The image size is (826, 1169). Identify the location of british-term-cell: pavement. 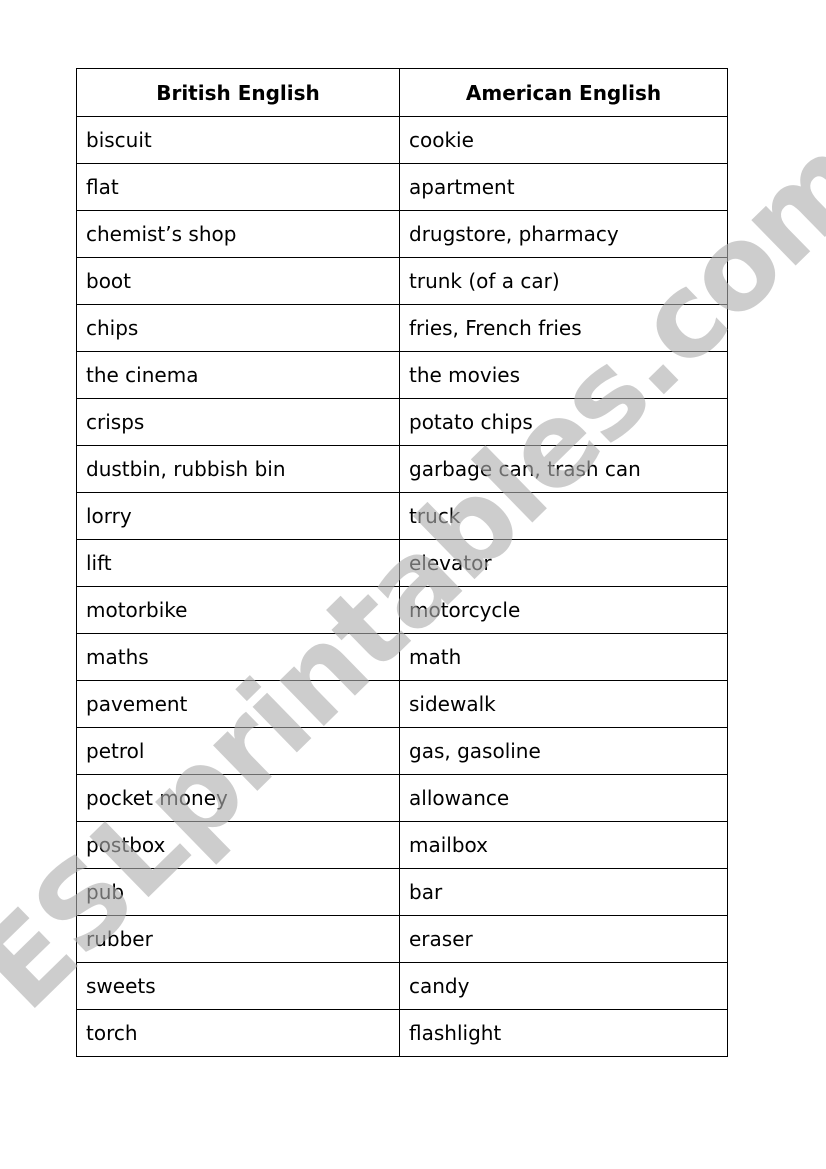
(238, 704).